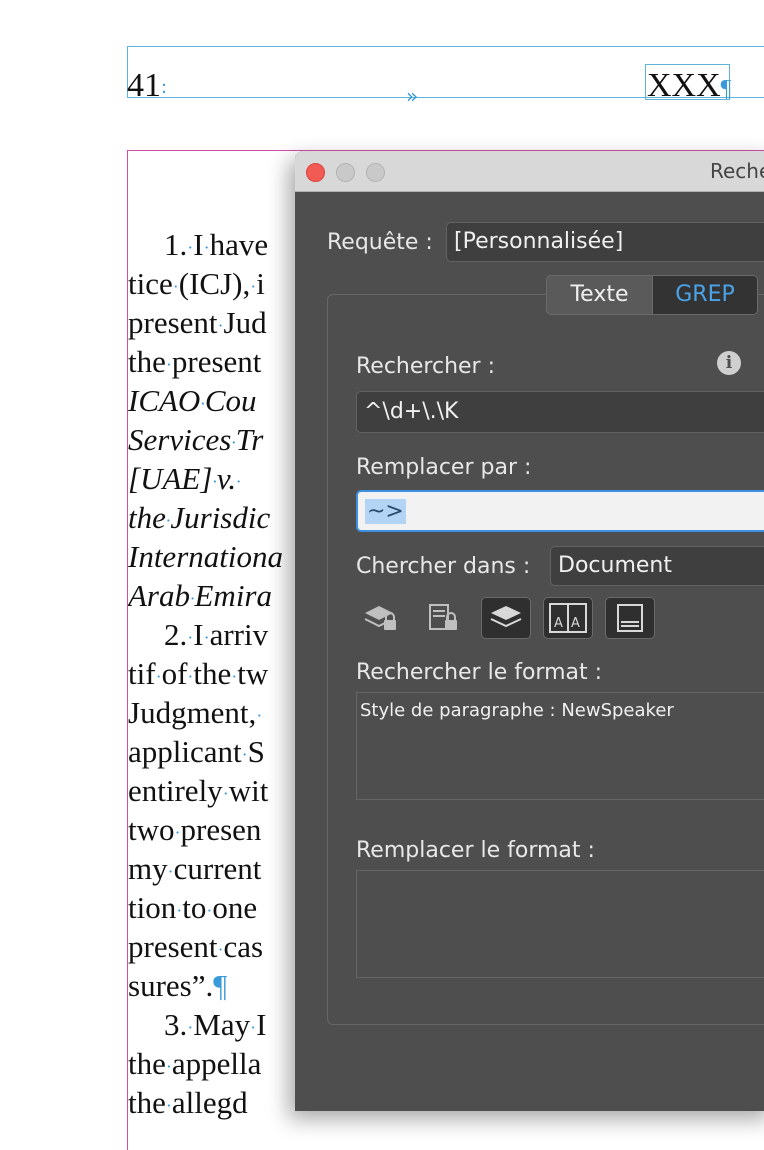 The height and width of the screenshot is (1150, 764). What do you see at coordinates (443, 566) in the screenshot?
I see `chercher-dans-label: Chercher dans :` at bounding box center [443, 566].